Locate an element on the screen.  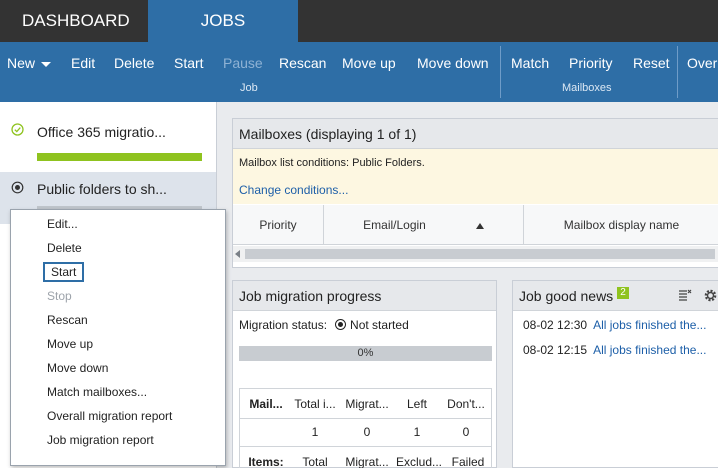
mailboxes-title: Mailboxes (displaying 1 of 1) is located at coordinates (475, 134).